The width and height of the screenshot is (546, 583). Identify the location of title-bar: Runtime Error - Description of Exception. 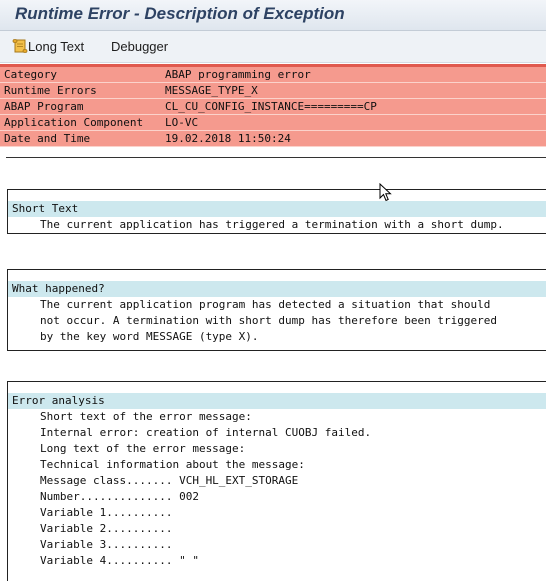
(273, 15).